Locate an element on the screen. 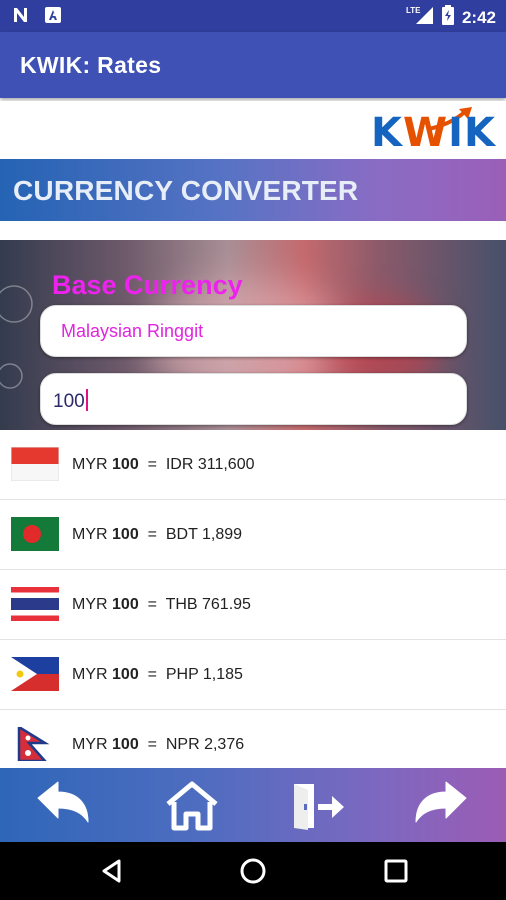 Image resolution: width=506 pixels, height=900 pixels. rate-text: MYR 100 = THB 761.95 is located at coordinates (161, 604).